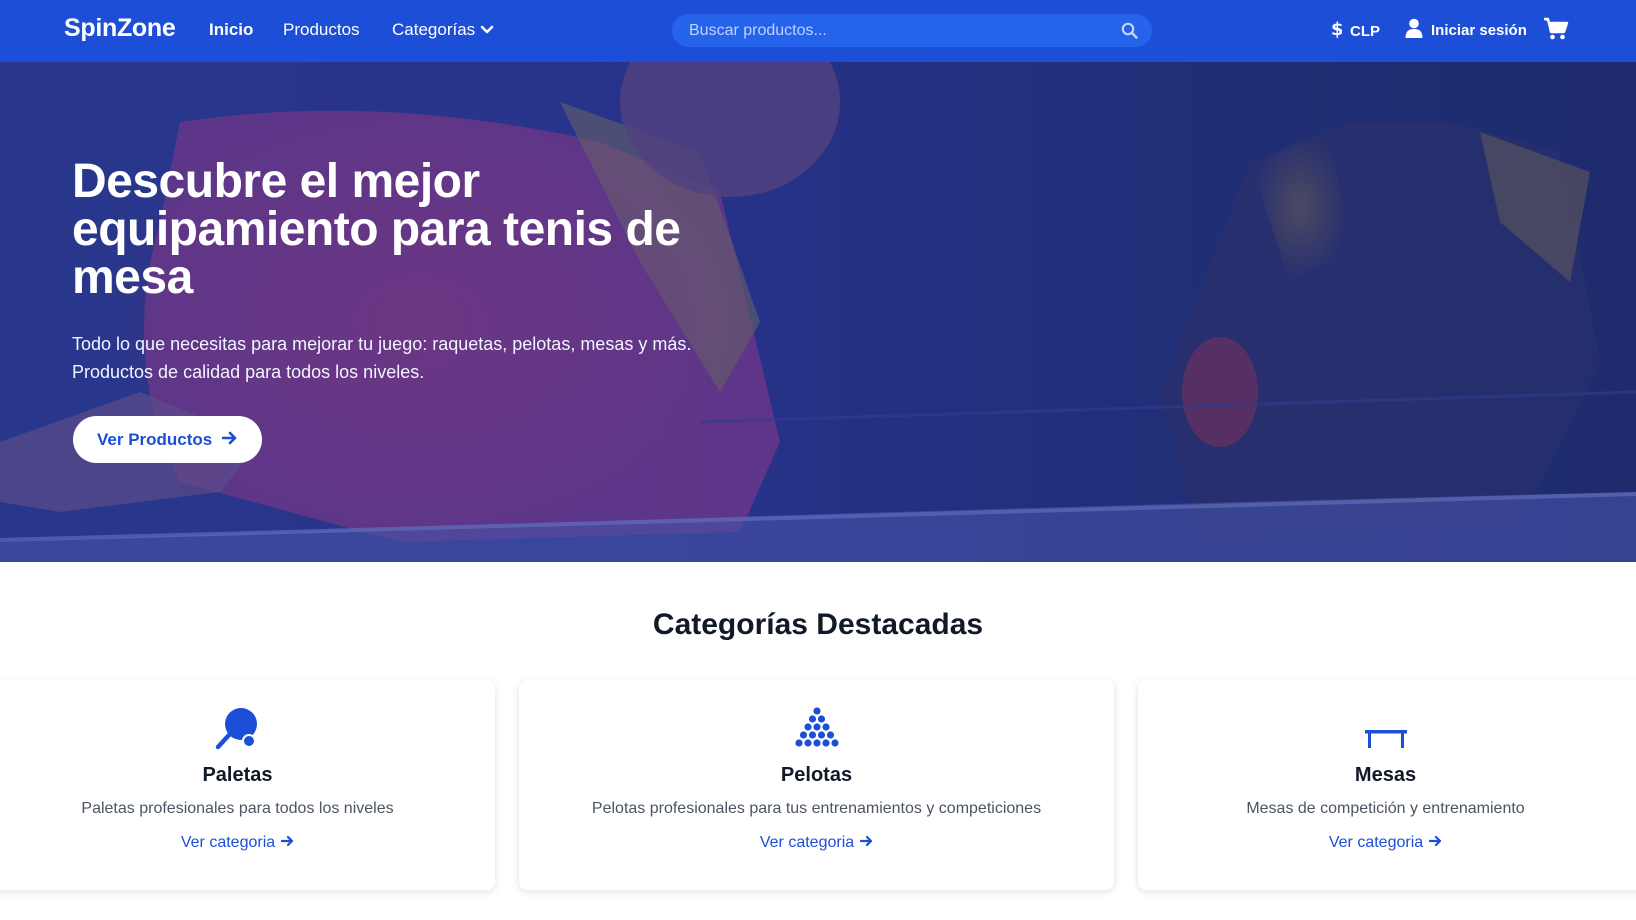 This screenshot has width=1636, height=920. I want to click on login-button: Iniciar sesión, so click(1466, 30).